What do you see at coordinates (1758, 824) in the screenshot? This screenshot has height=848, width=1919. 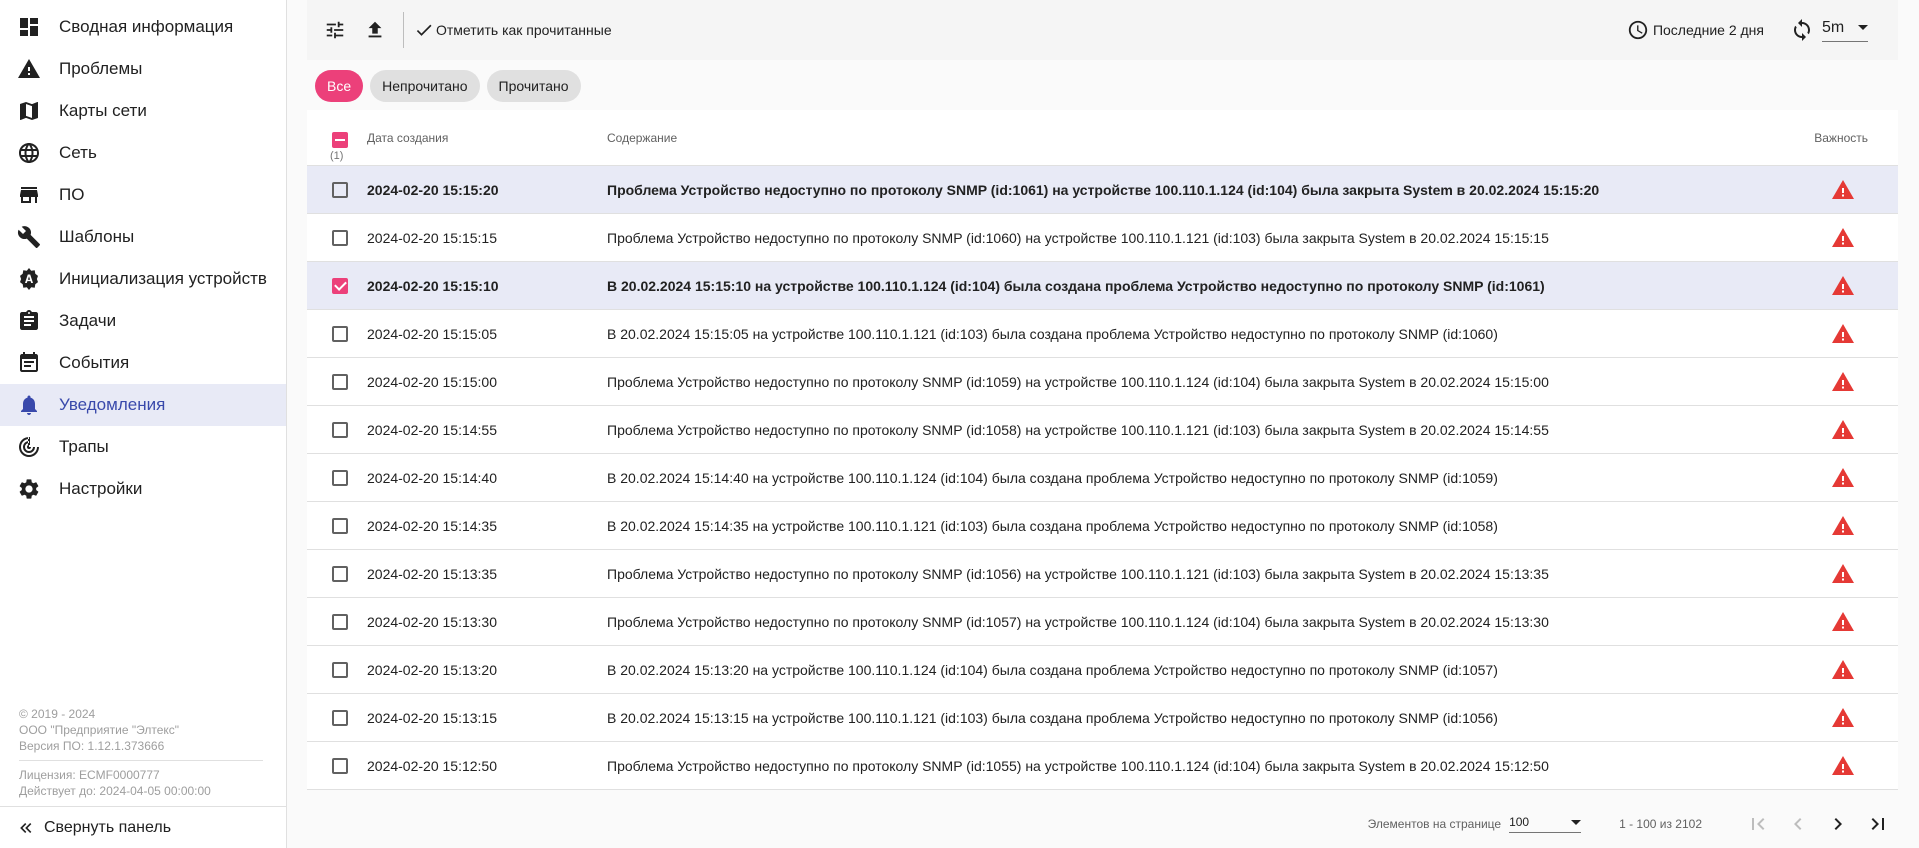 I see `first-page-button` at bounding box center [1758, 824].